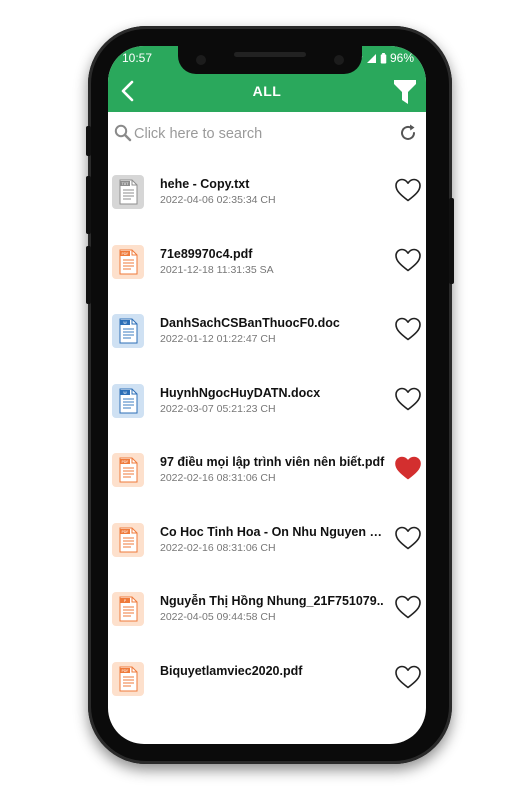  I want to click on file-row: PDF Biquyetlamviec2020.pdf, so click(267, 680).